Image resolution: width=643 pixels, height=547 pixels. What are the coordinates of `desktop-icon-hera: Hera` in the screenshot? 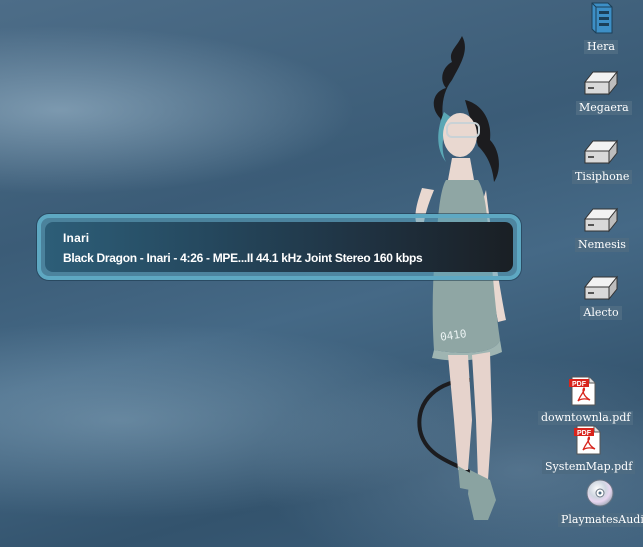 It's located at (601, 27).